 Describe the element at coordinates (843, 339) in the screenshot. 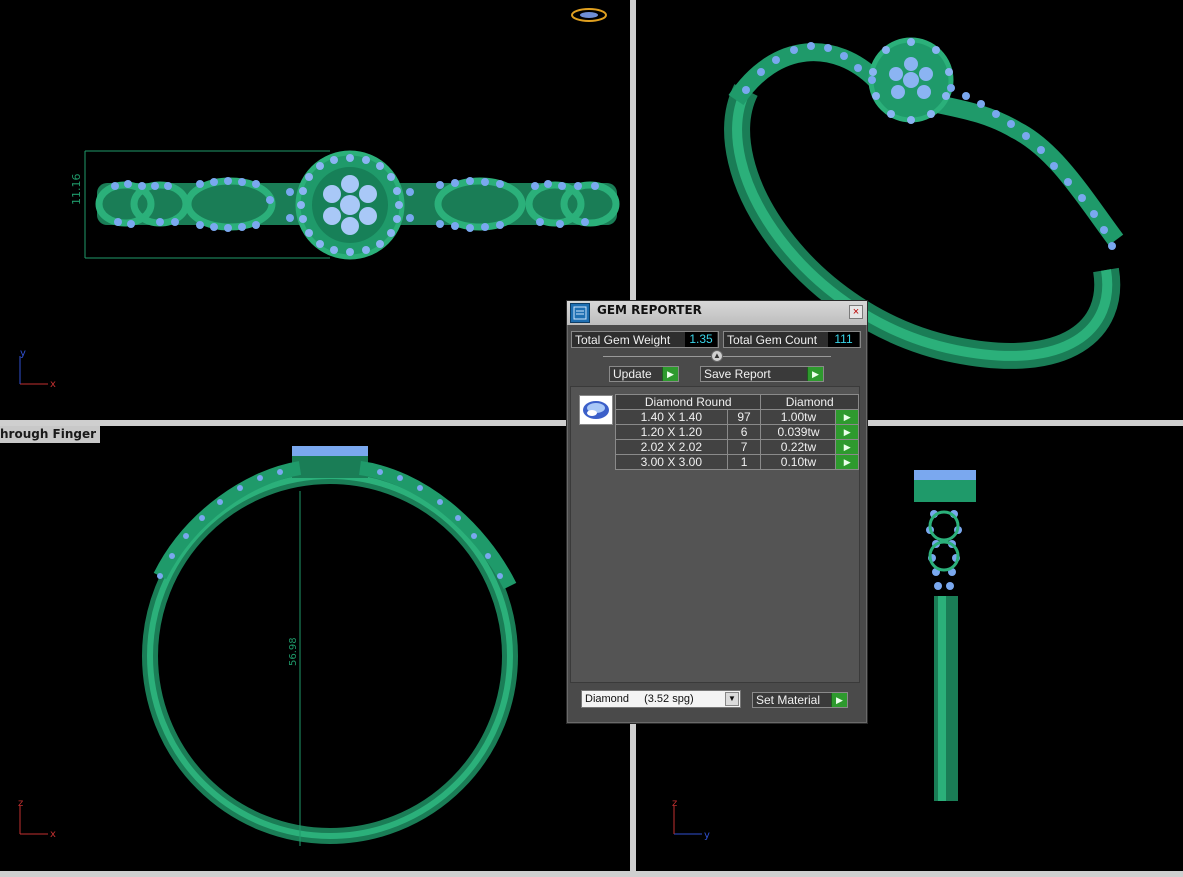

I see `total-gem-count-value: 111` at that location.